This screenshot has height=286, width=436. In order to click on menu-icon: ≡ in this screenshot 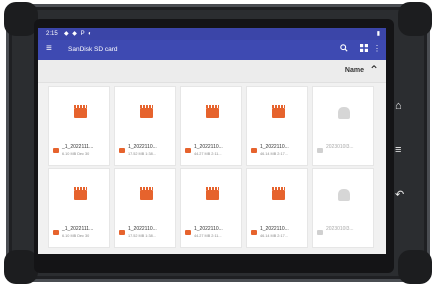, I will do `click(49, 49)`.